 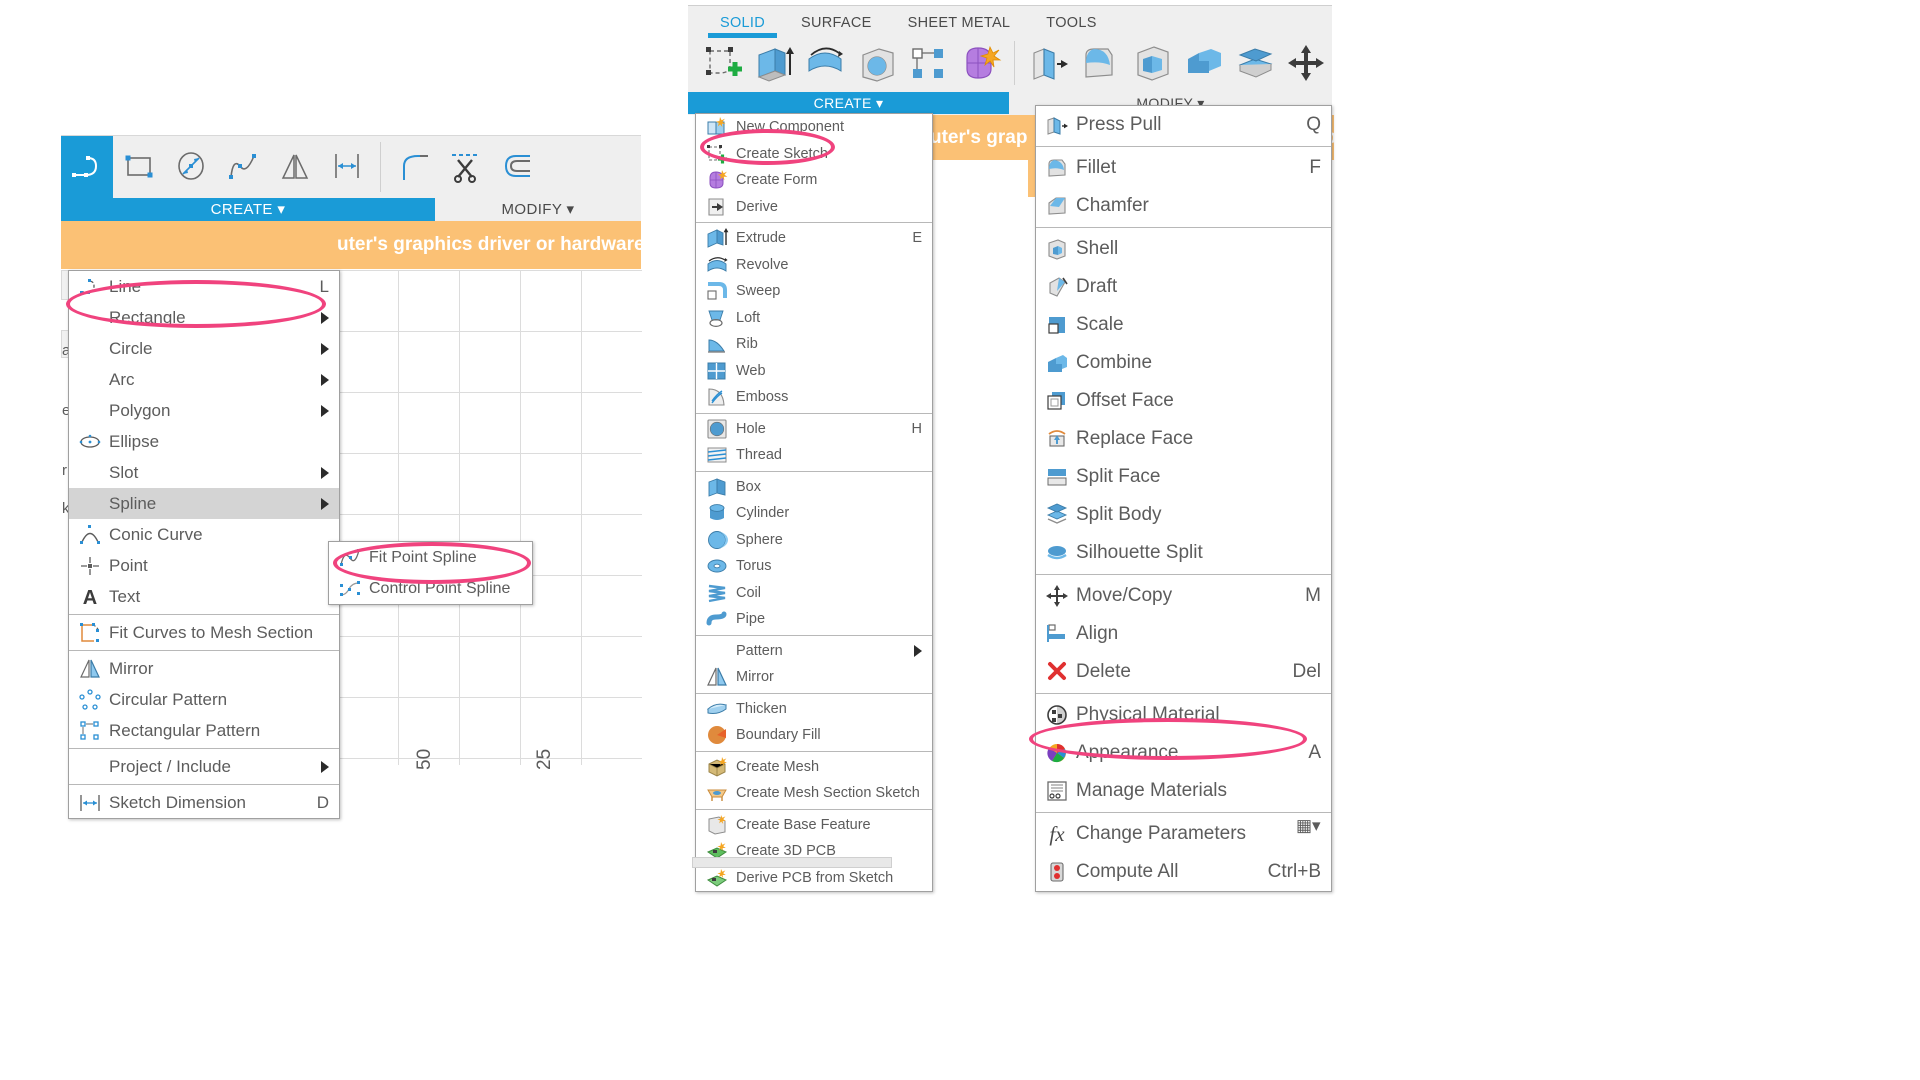 What do you see at coordinates (204, 730) in the screenshot?
I see `menu-item-rectangular-pattern: Rectangular Pattern` at bounding box center [204, 730].